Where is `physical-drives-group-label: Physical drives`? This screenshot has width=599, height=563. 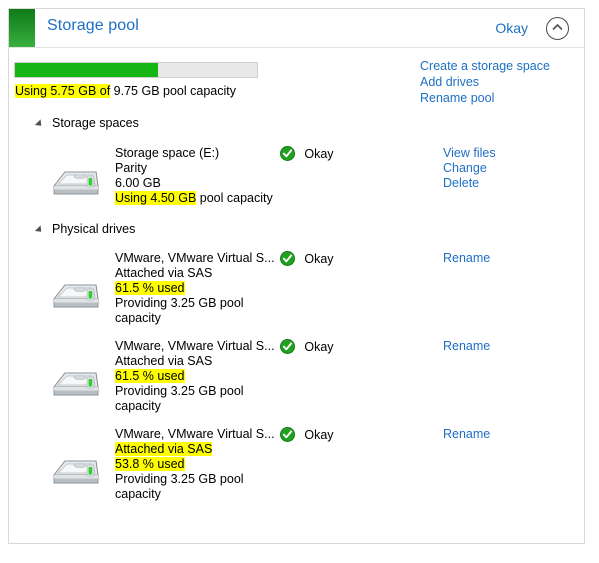 physical-drives-group-label: Physical drives is located at coordinates (97, 229).